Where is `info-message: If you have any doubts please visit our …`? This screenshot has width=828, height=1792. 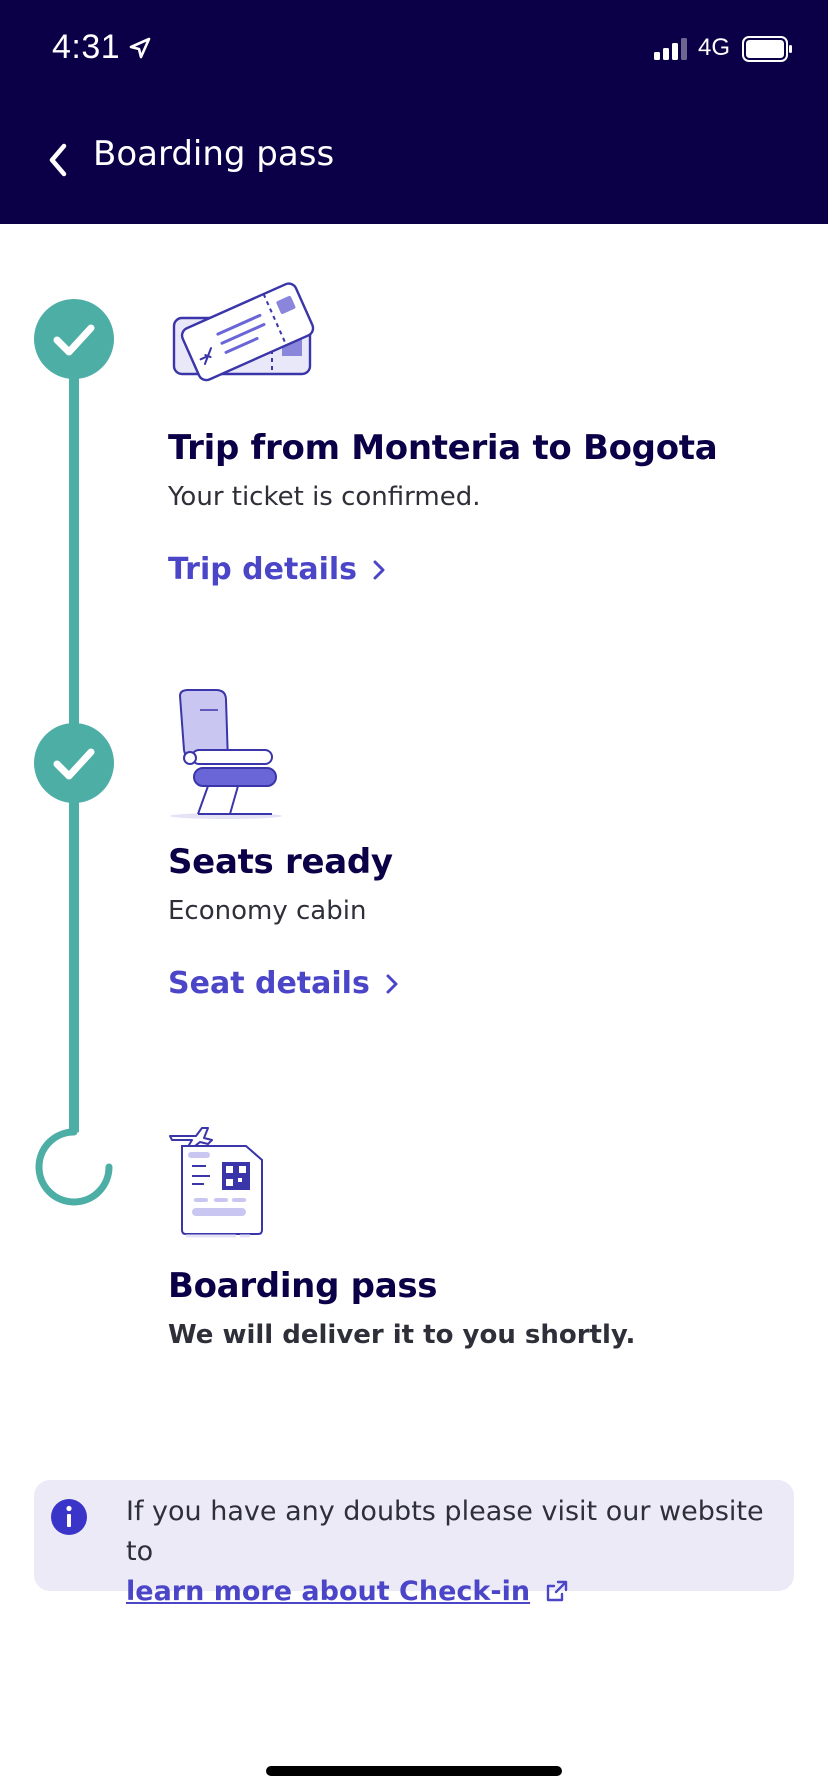
info-message: If you have any doubts please visit our … is located at coordinates (445, 1531).